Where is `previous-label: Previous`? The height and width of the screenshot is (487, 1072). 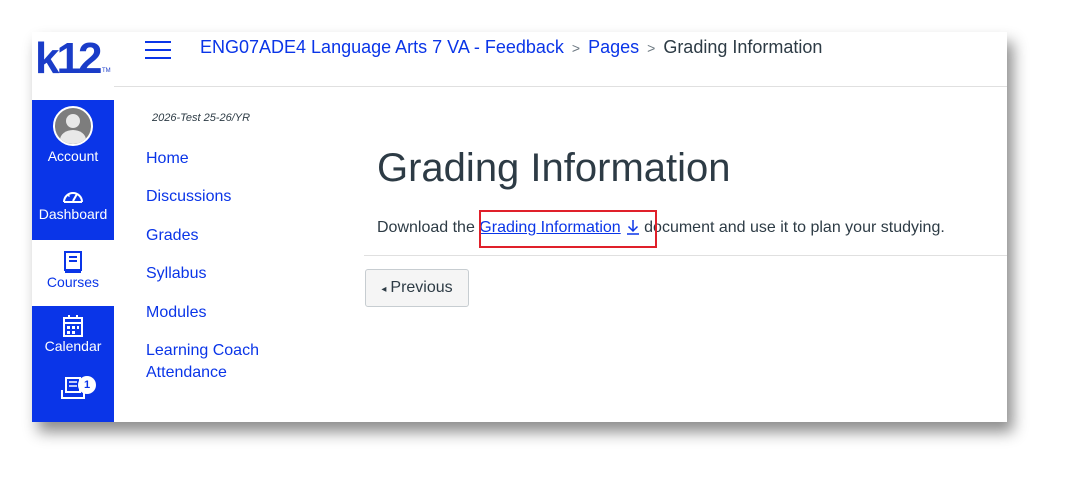 previous-label: Previous is located at coordinates (421, 287).